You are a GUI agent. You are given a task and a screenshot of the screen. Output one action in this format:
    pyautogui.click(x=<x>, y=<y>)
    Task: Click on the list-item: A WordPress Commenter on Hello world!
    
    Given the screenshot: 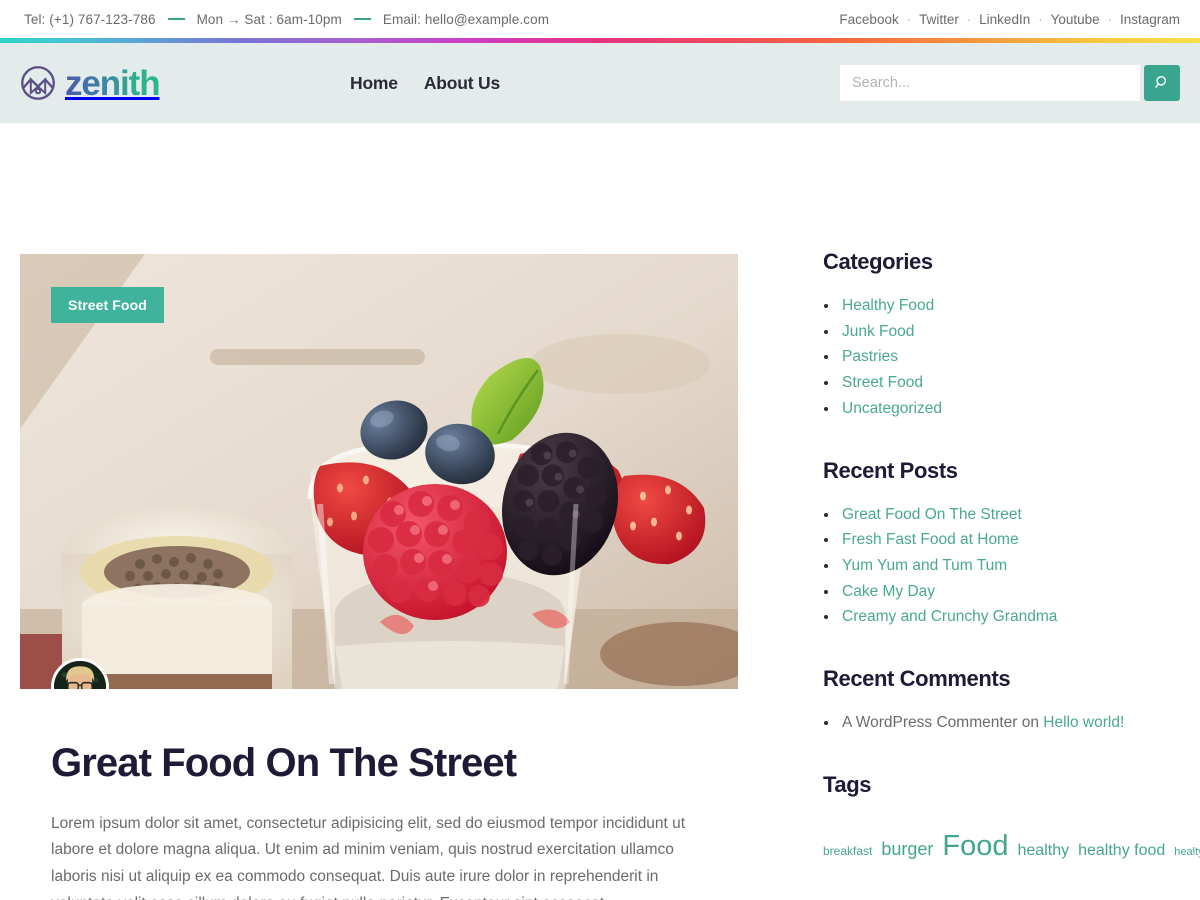 What is the action you would take?
    pyautogui.click(x=991, y=723)
    